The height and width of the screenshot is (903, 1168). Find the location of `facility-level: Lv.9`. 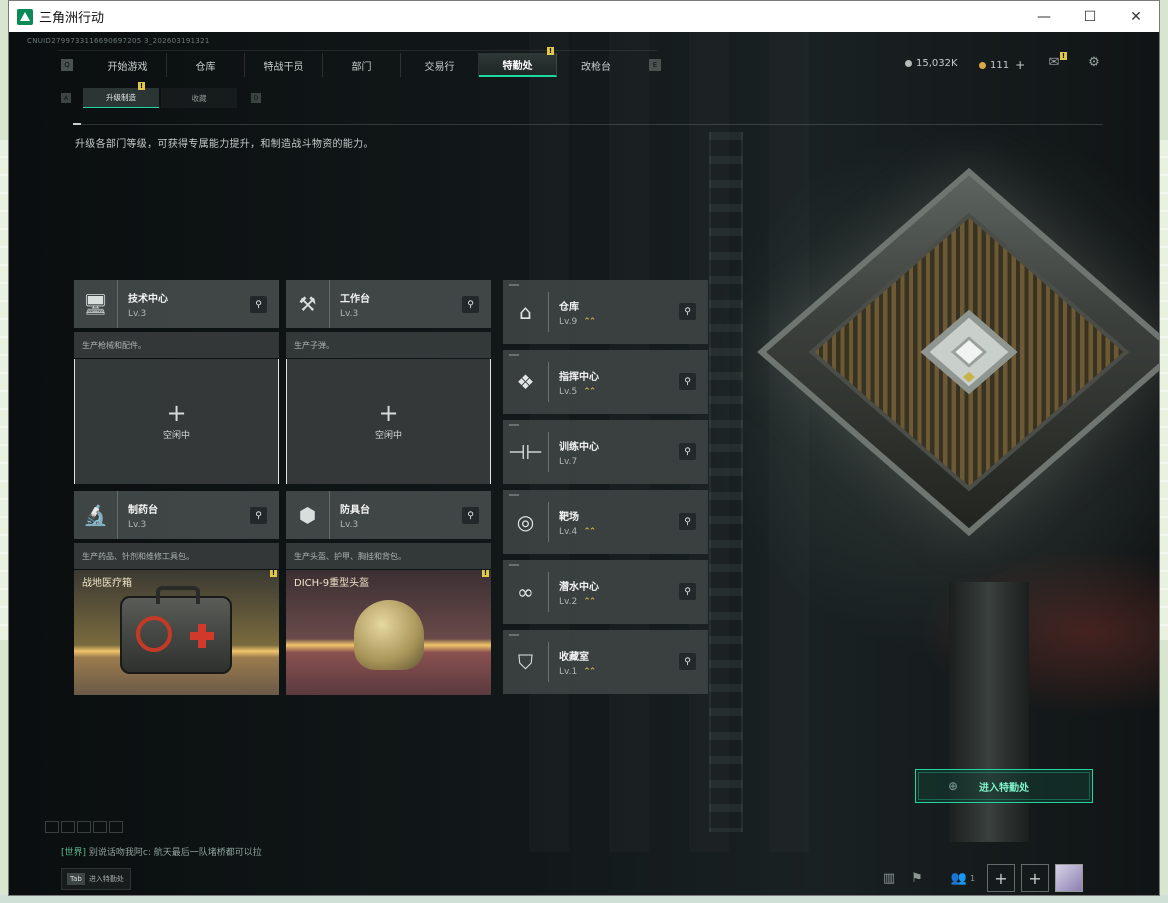

facility-level: Lv.9 is located at coordinates (568, 321).